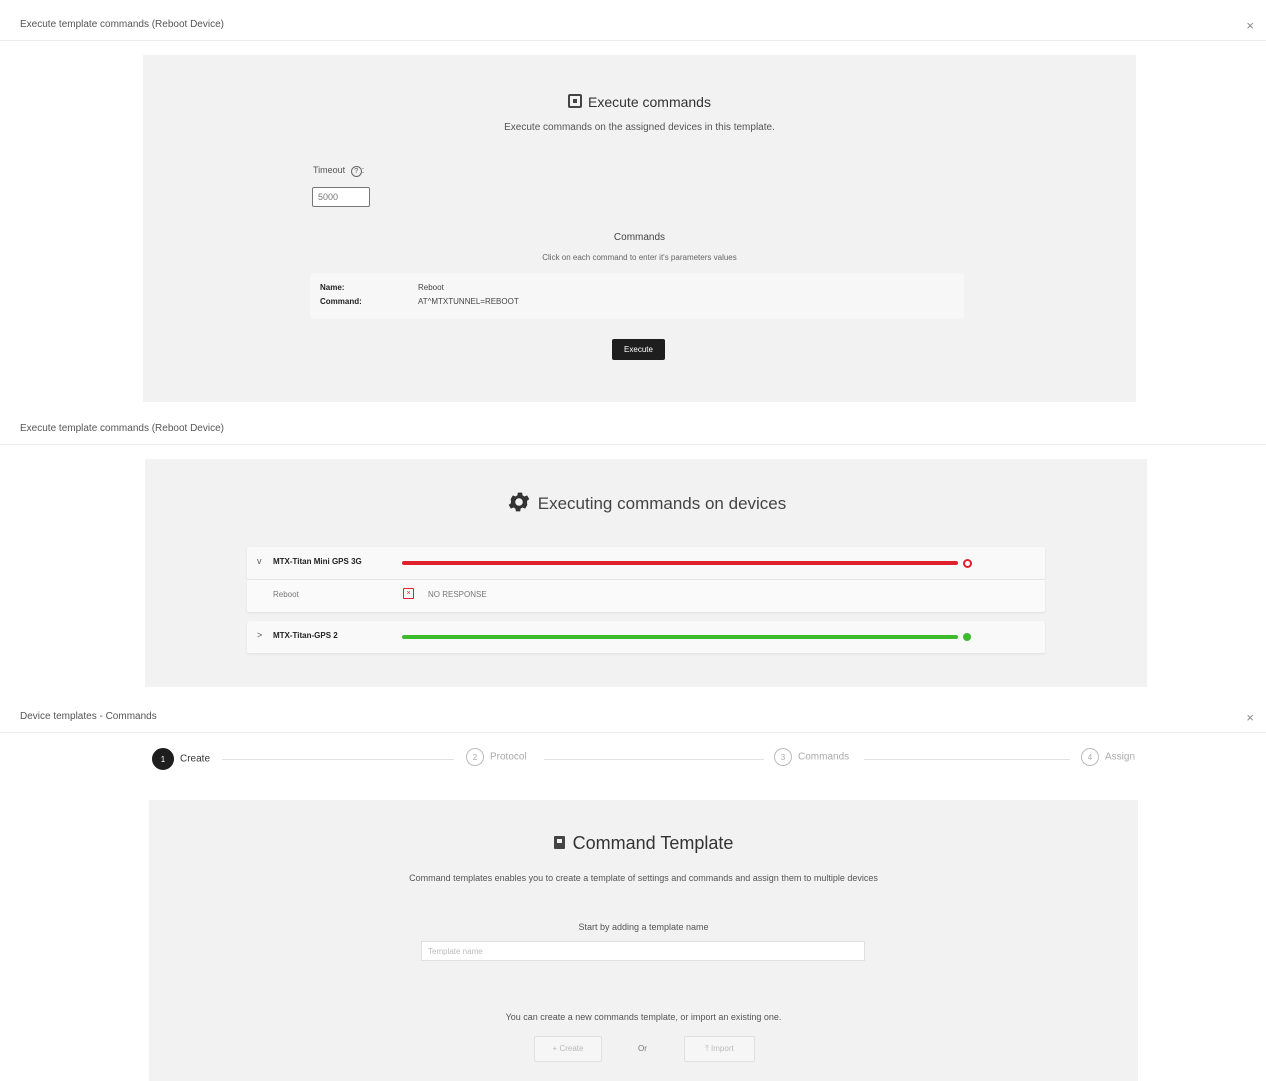  I want to click on dialog-titlebar: Device templates - Commands ×, so click(633, 716).